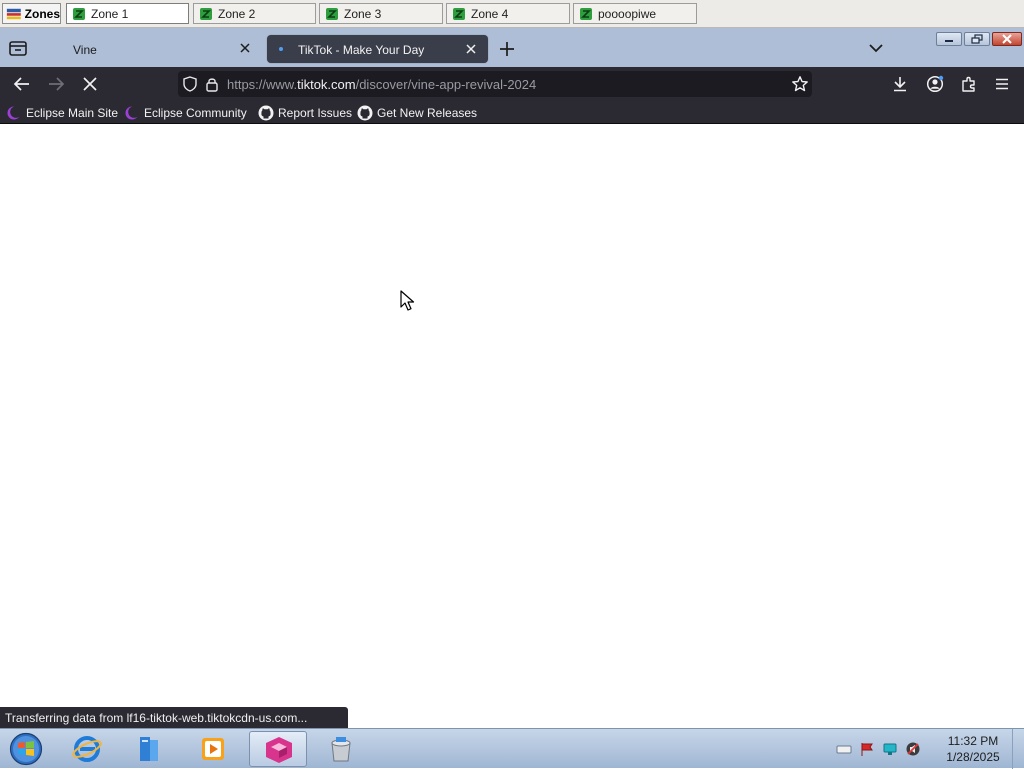 Image resolution: width=1024 pixels, height=769 pixels. I want to click on bookmark-get-new-releases: Get New Releases, so click(417, 112).